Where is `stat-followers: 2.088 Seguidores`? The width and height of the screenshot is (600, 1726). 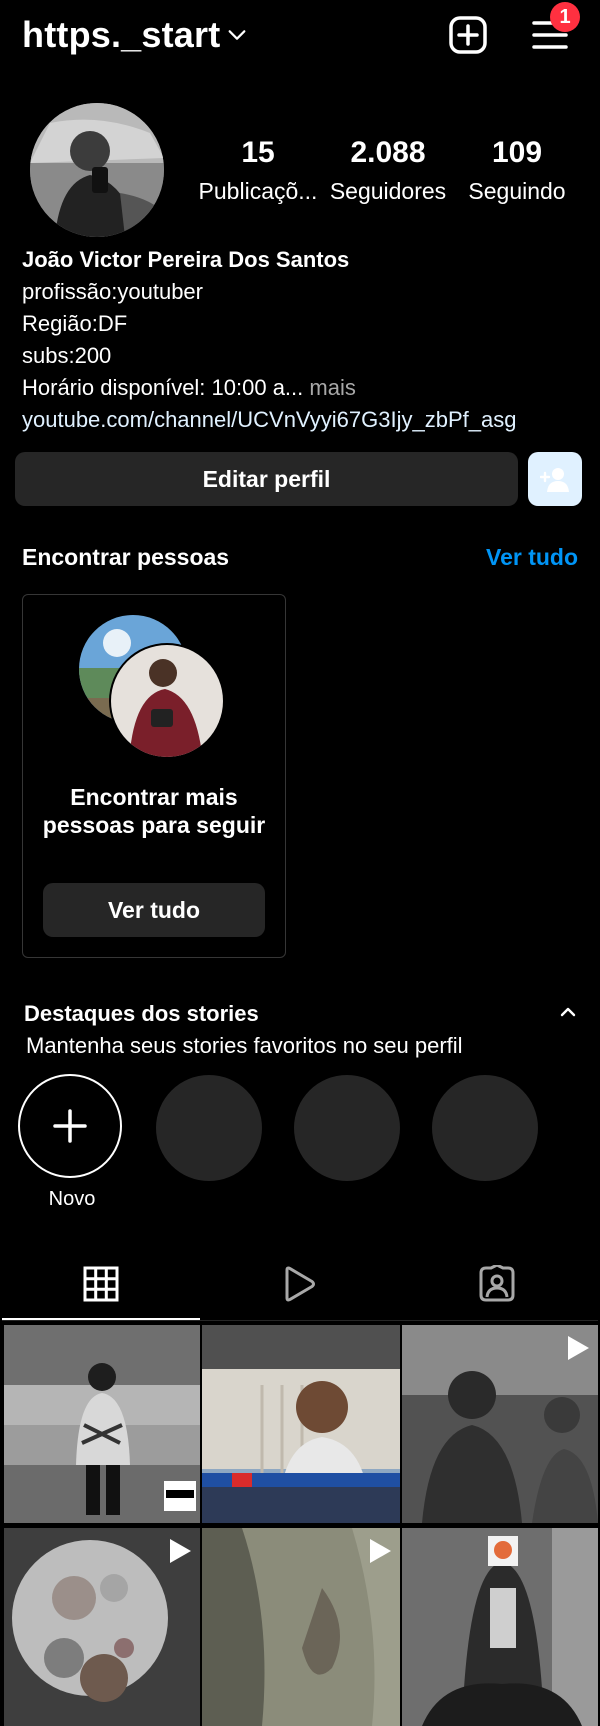
stat-followers: 2.088 Seguidores is located at coordinates (388, 170).